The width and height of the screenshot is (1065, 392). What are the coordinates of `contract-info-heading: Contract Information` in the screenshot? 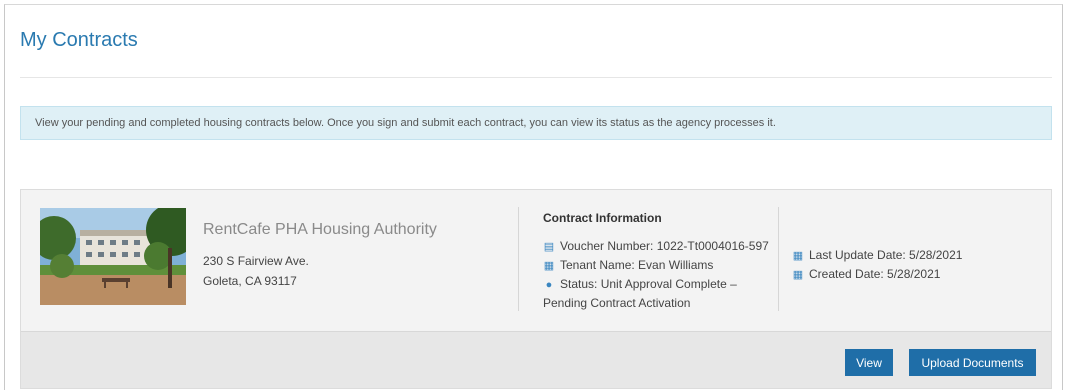 It's located at (602, 218).